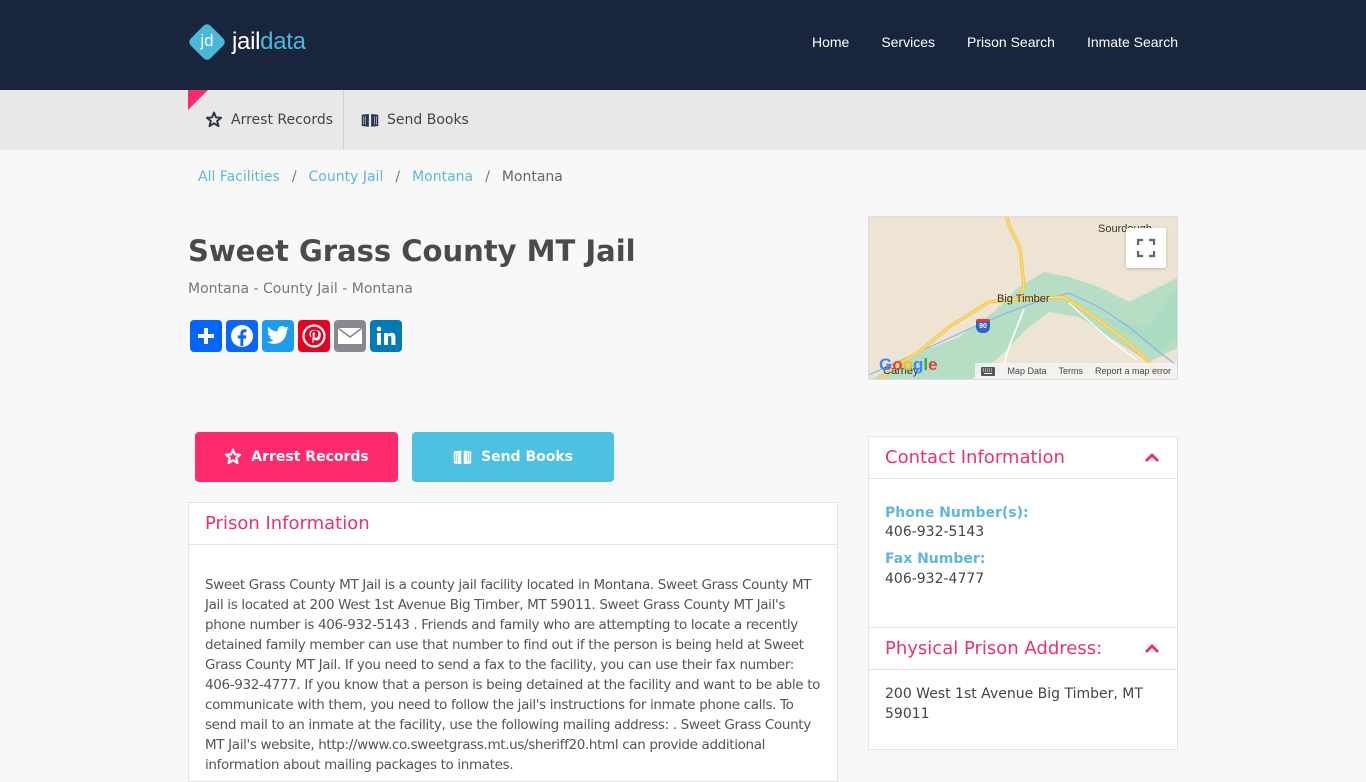  Describe the element at coordinates (310, 457) in the screenshot. I see `arrest-records-button-label: Arrest Records` at that location.